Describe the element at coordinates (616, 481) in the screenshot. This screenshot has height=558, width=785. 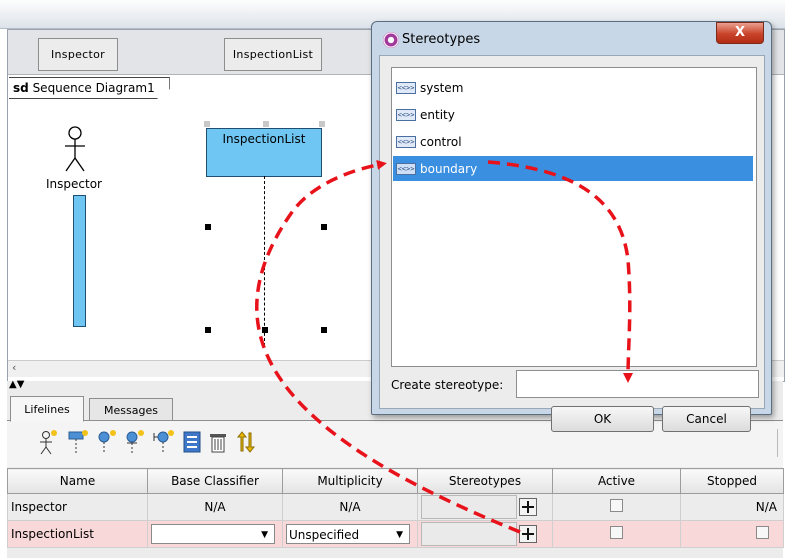
I see `column-header-active: Active` at that location.